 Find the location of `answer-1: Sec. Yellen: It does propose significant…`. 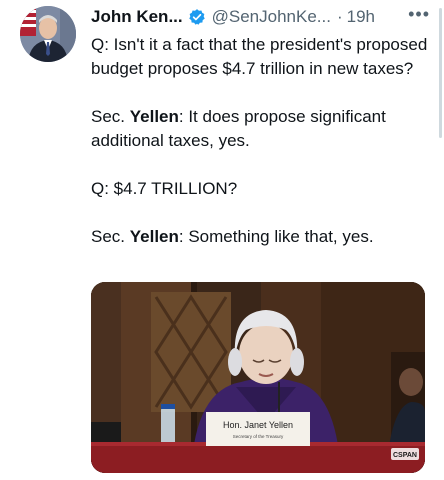

answer-1: Sec. Yellen: It does propose significant… is located at coordinates (263, 129).